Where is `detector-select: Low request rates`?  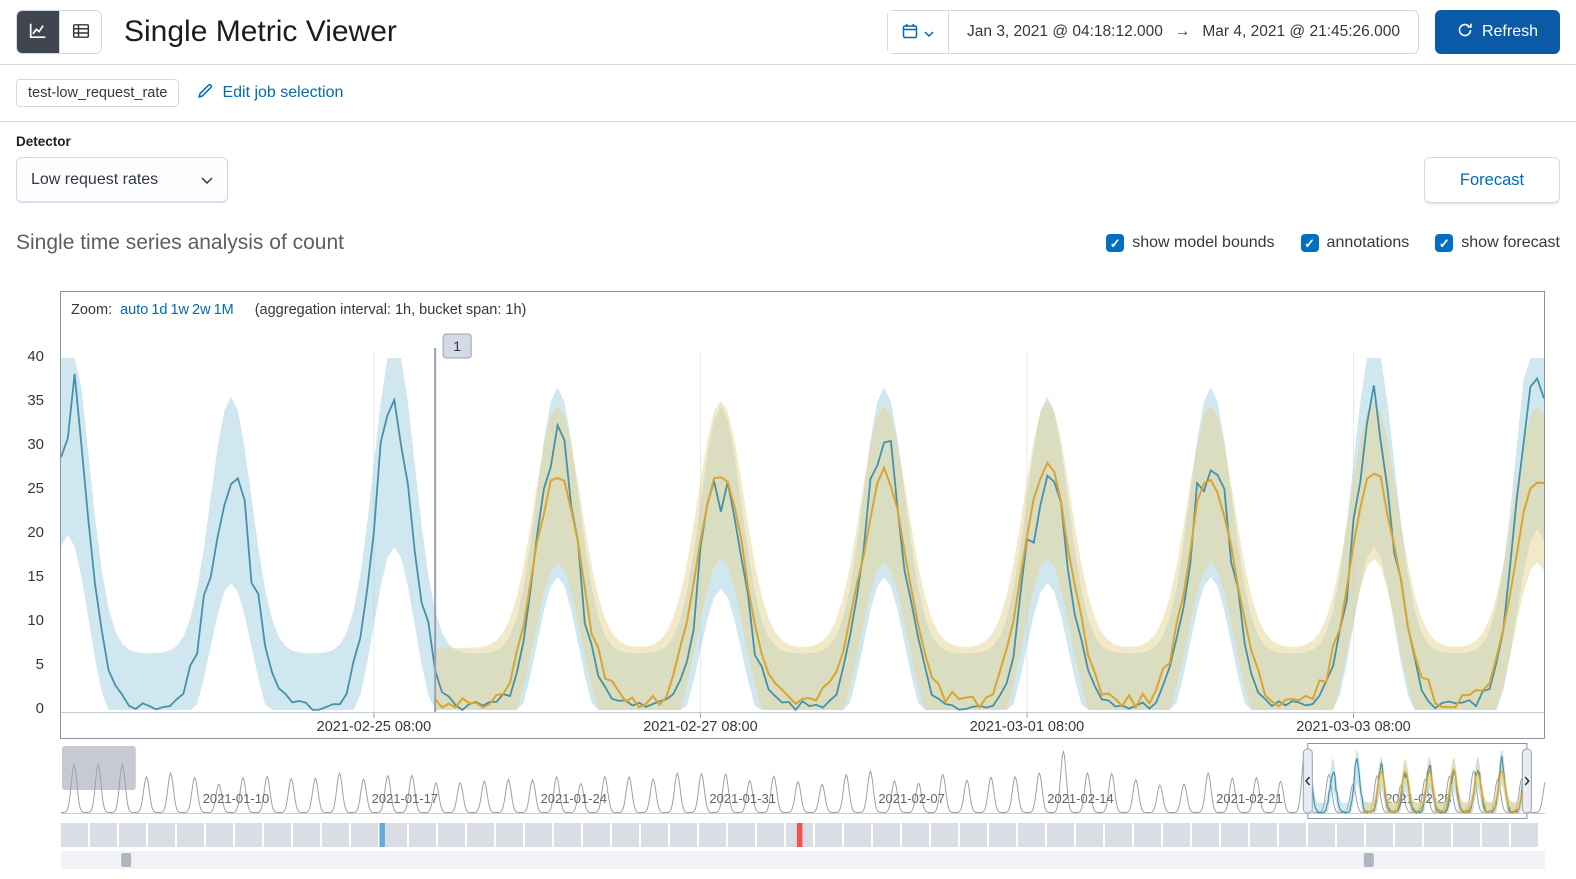
detector-select: Low request rates is located at coordinates (122, 180).